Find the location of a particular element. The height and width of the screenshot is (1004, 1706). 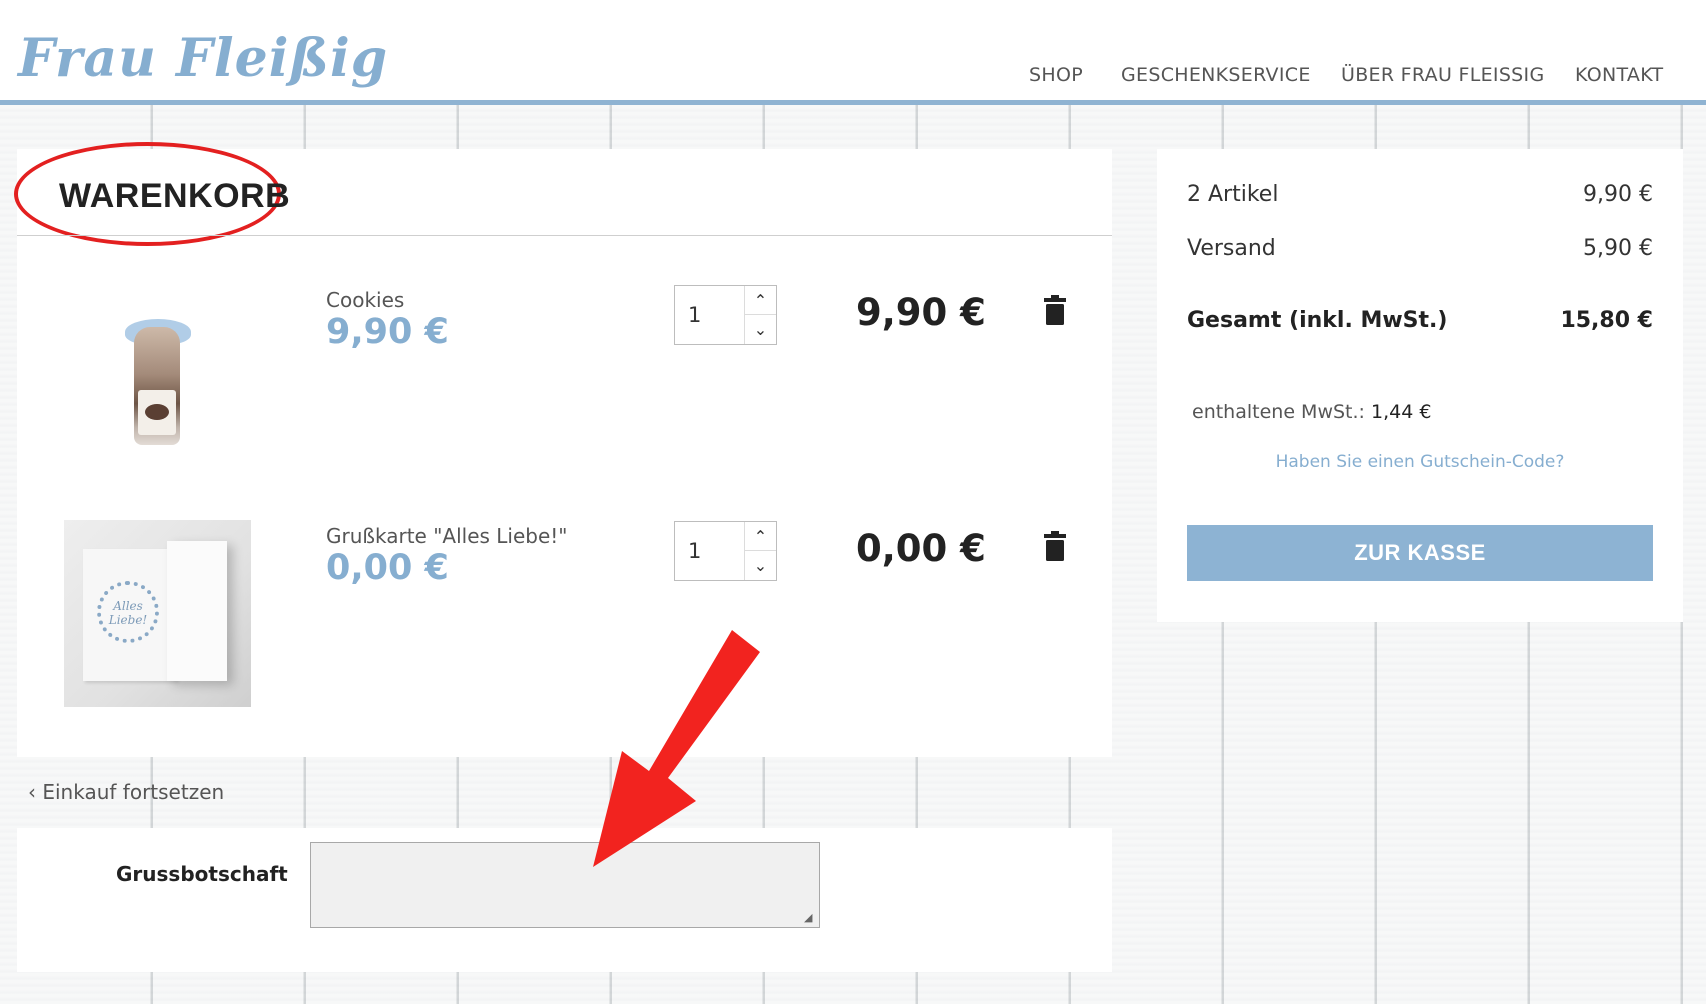

item-name: Grußkarte "Alles Liebe!" is located at coordinates (447, 536).